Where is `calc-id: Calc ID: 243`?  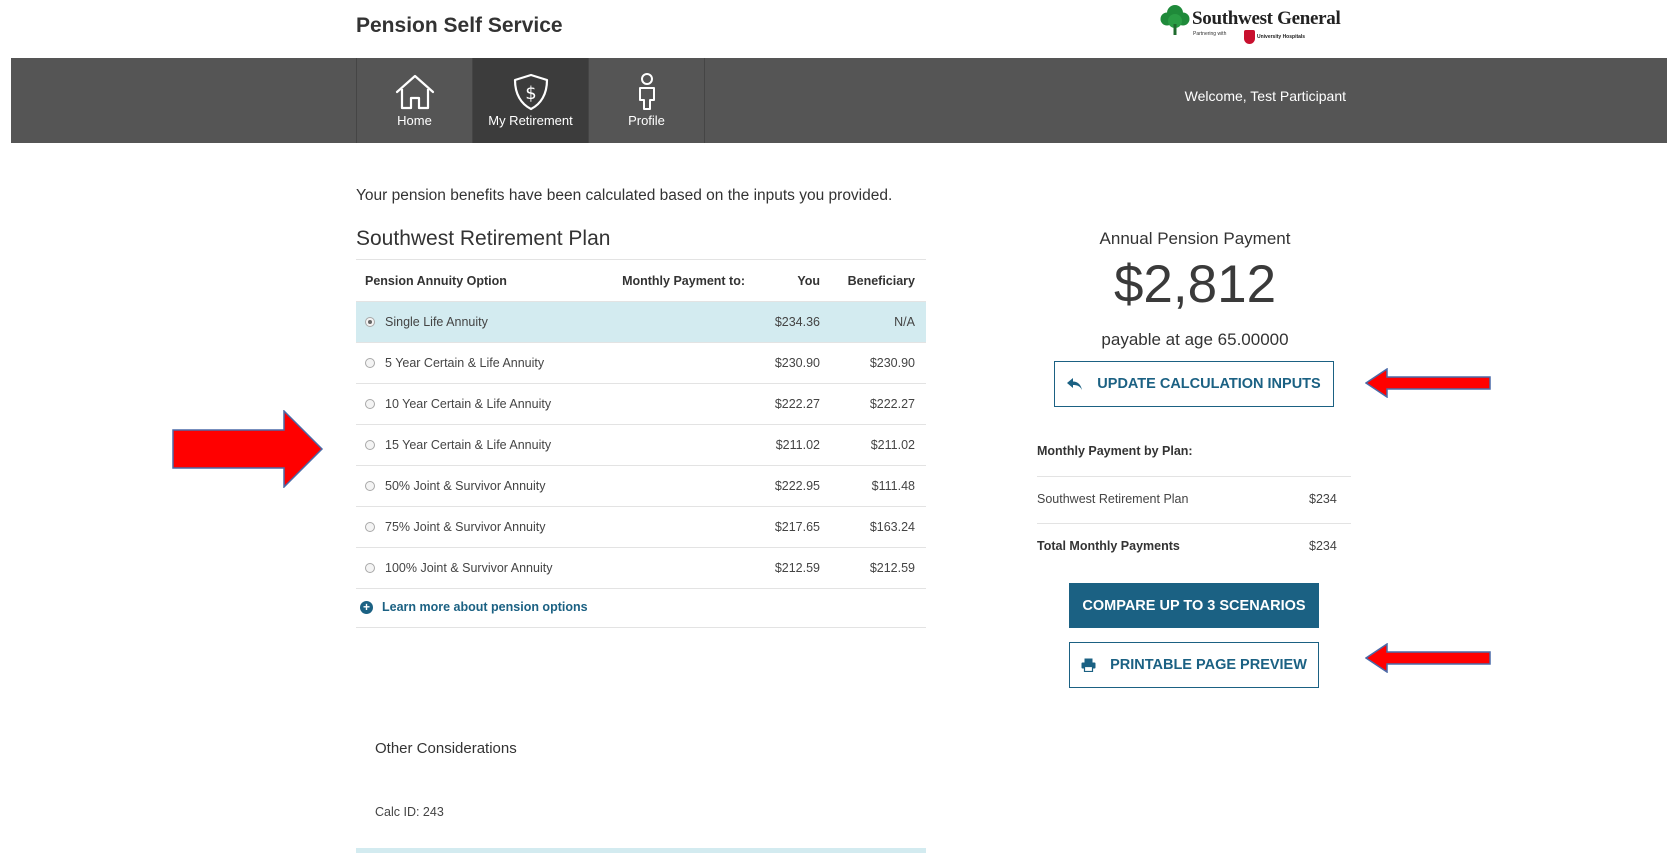
calc-id: Calc ID: 243 is located at coordinates (409, 812).